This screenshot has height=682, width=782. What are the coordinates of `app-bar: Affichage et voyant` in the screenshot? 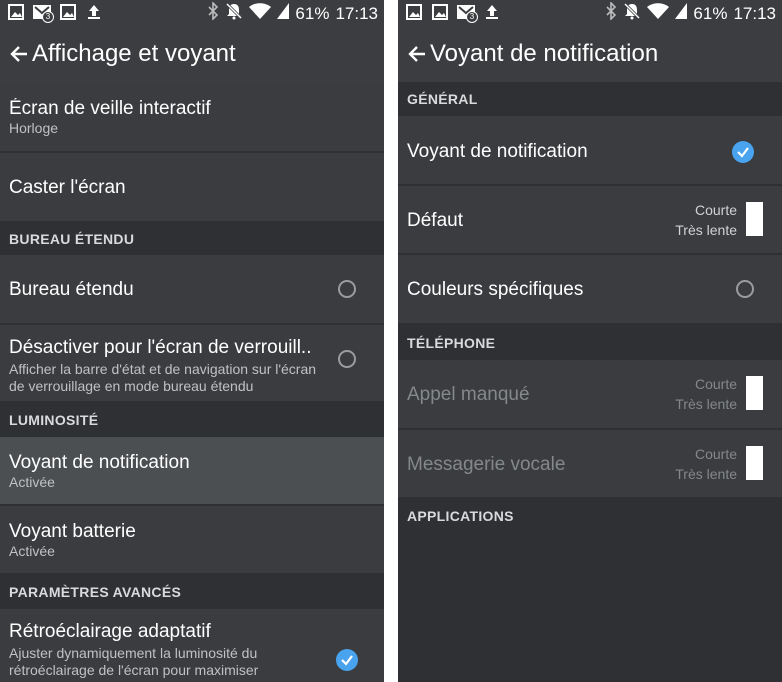 It's located at (192, 54).